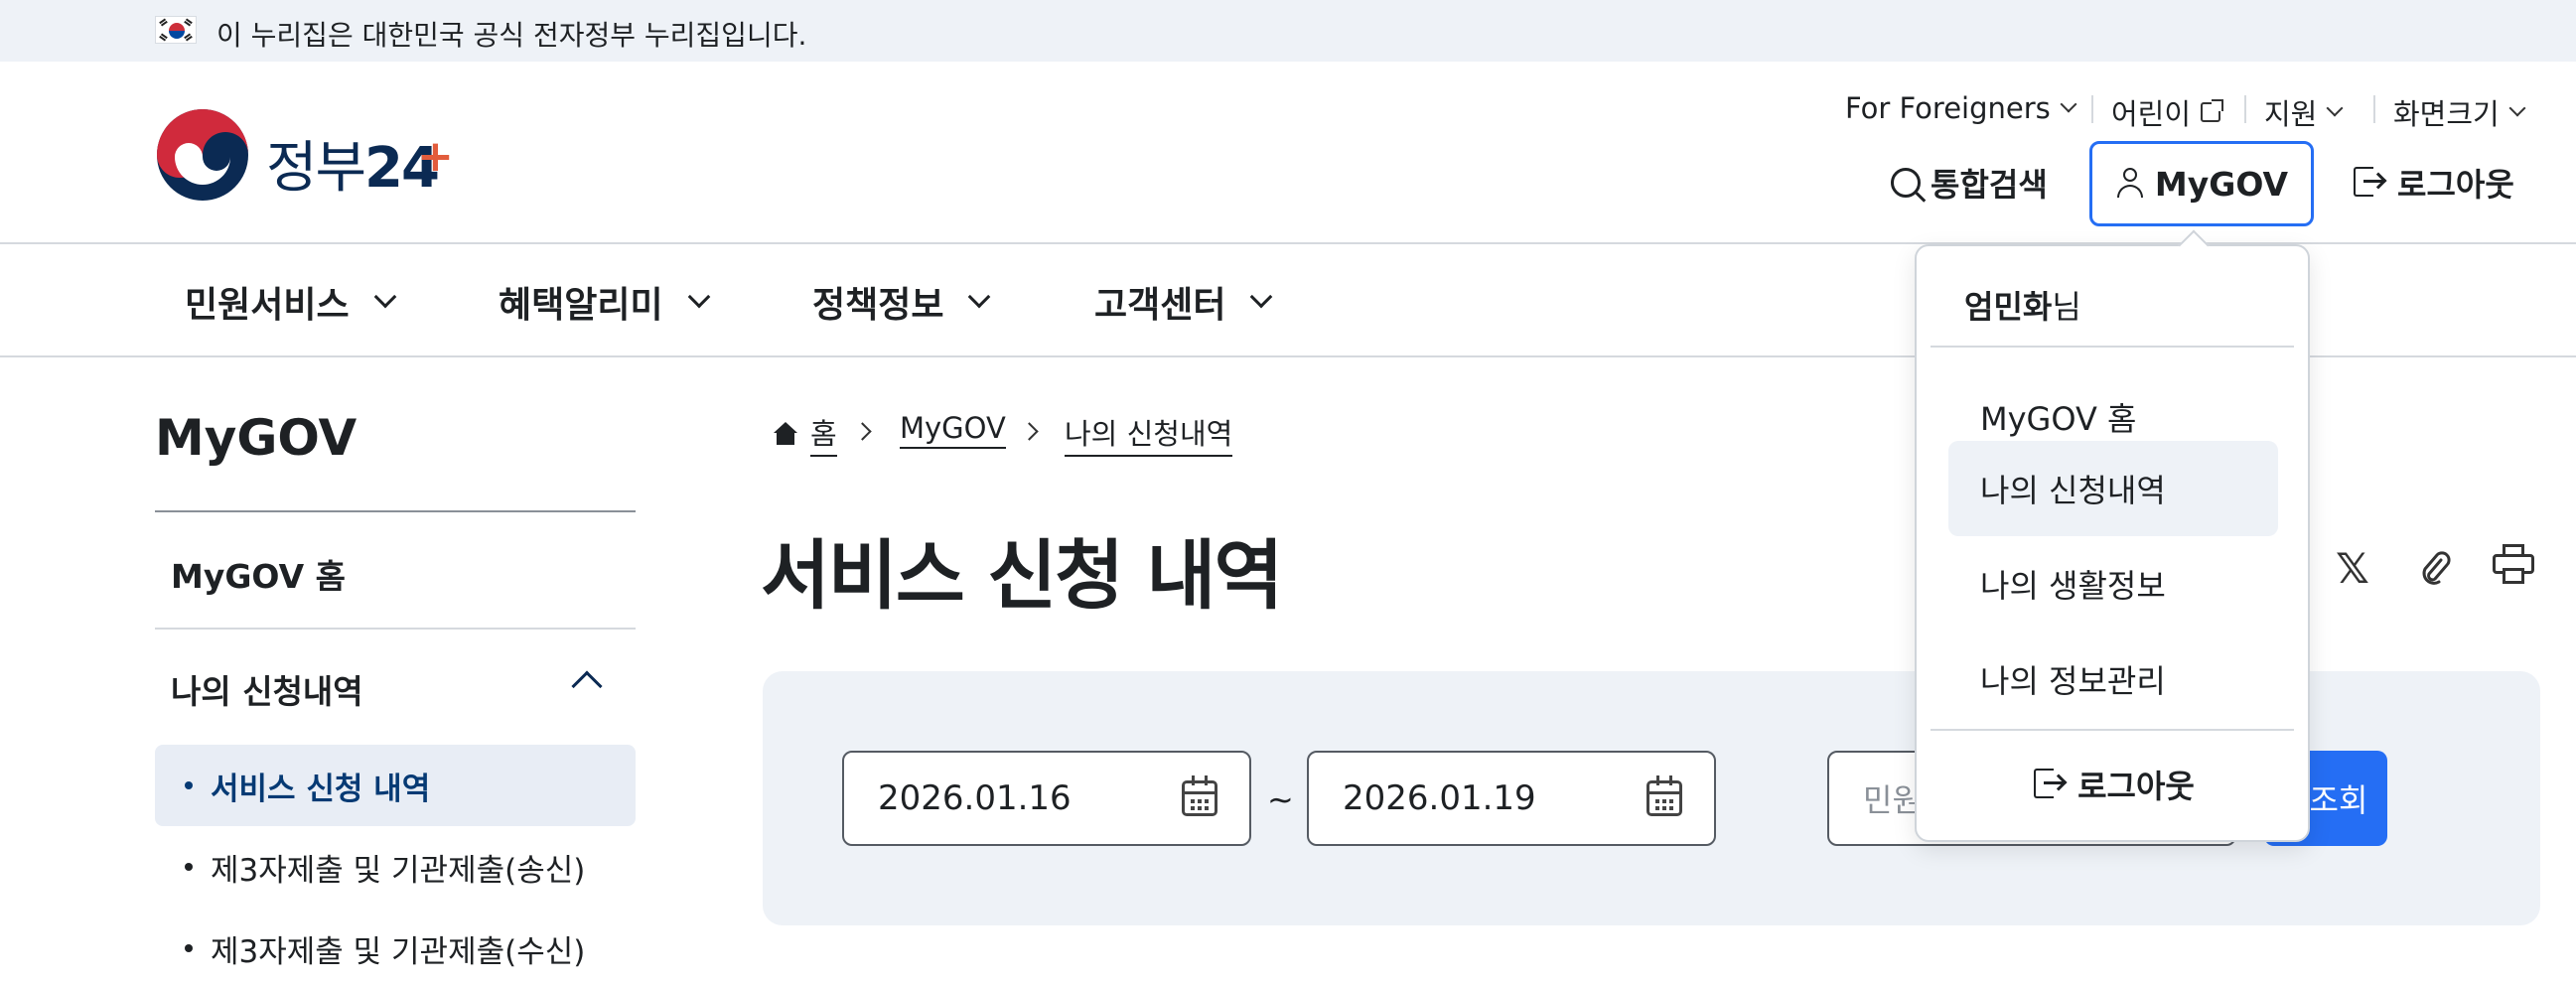 The height and width of the screenshot is (985, 2576). I want to click on external-link-icon, so click(2212, 110).